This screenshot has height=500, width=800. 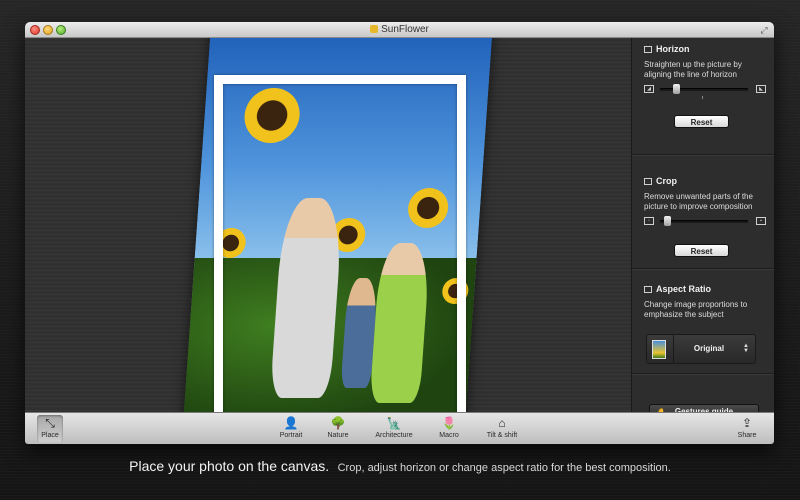 What do you see at coordinates (338, 435) in the screenshot?
I see `tool-nature-label: Nature` at bounding box center [338, 435].